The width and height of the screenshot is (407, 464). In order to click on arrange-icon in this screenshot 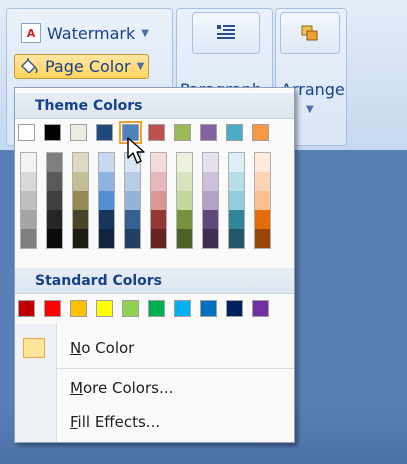, I will do `click(309, 33)`.